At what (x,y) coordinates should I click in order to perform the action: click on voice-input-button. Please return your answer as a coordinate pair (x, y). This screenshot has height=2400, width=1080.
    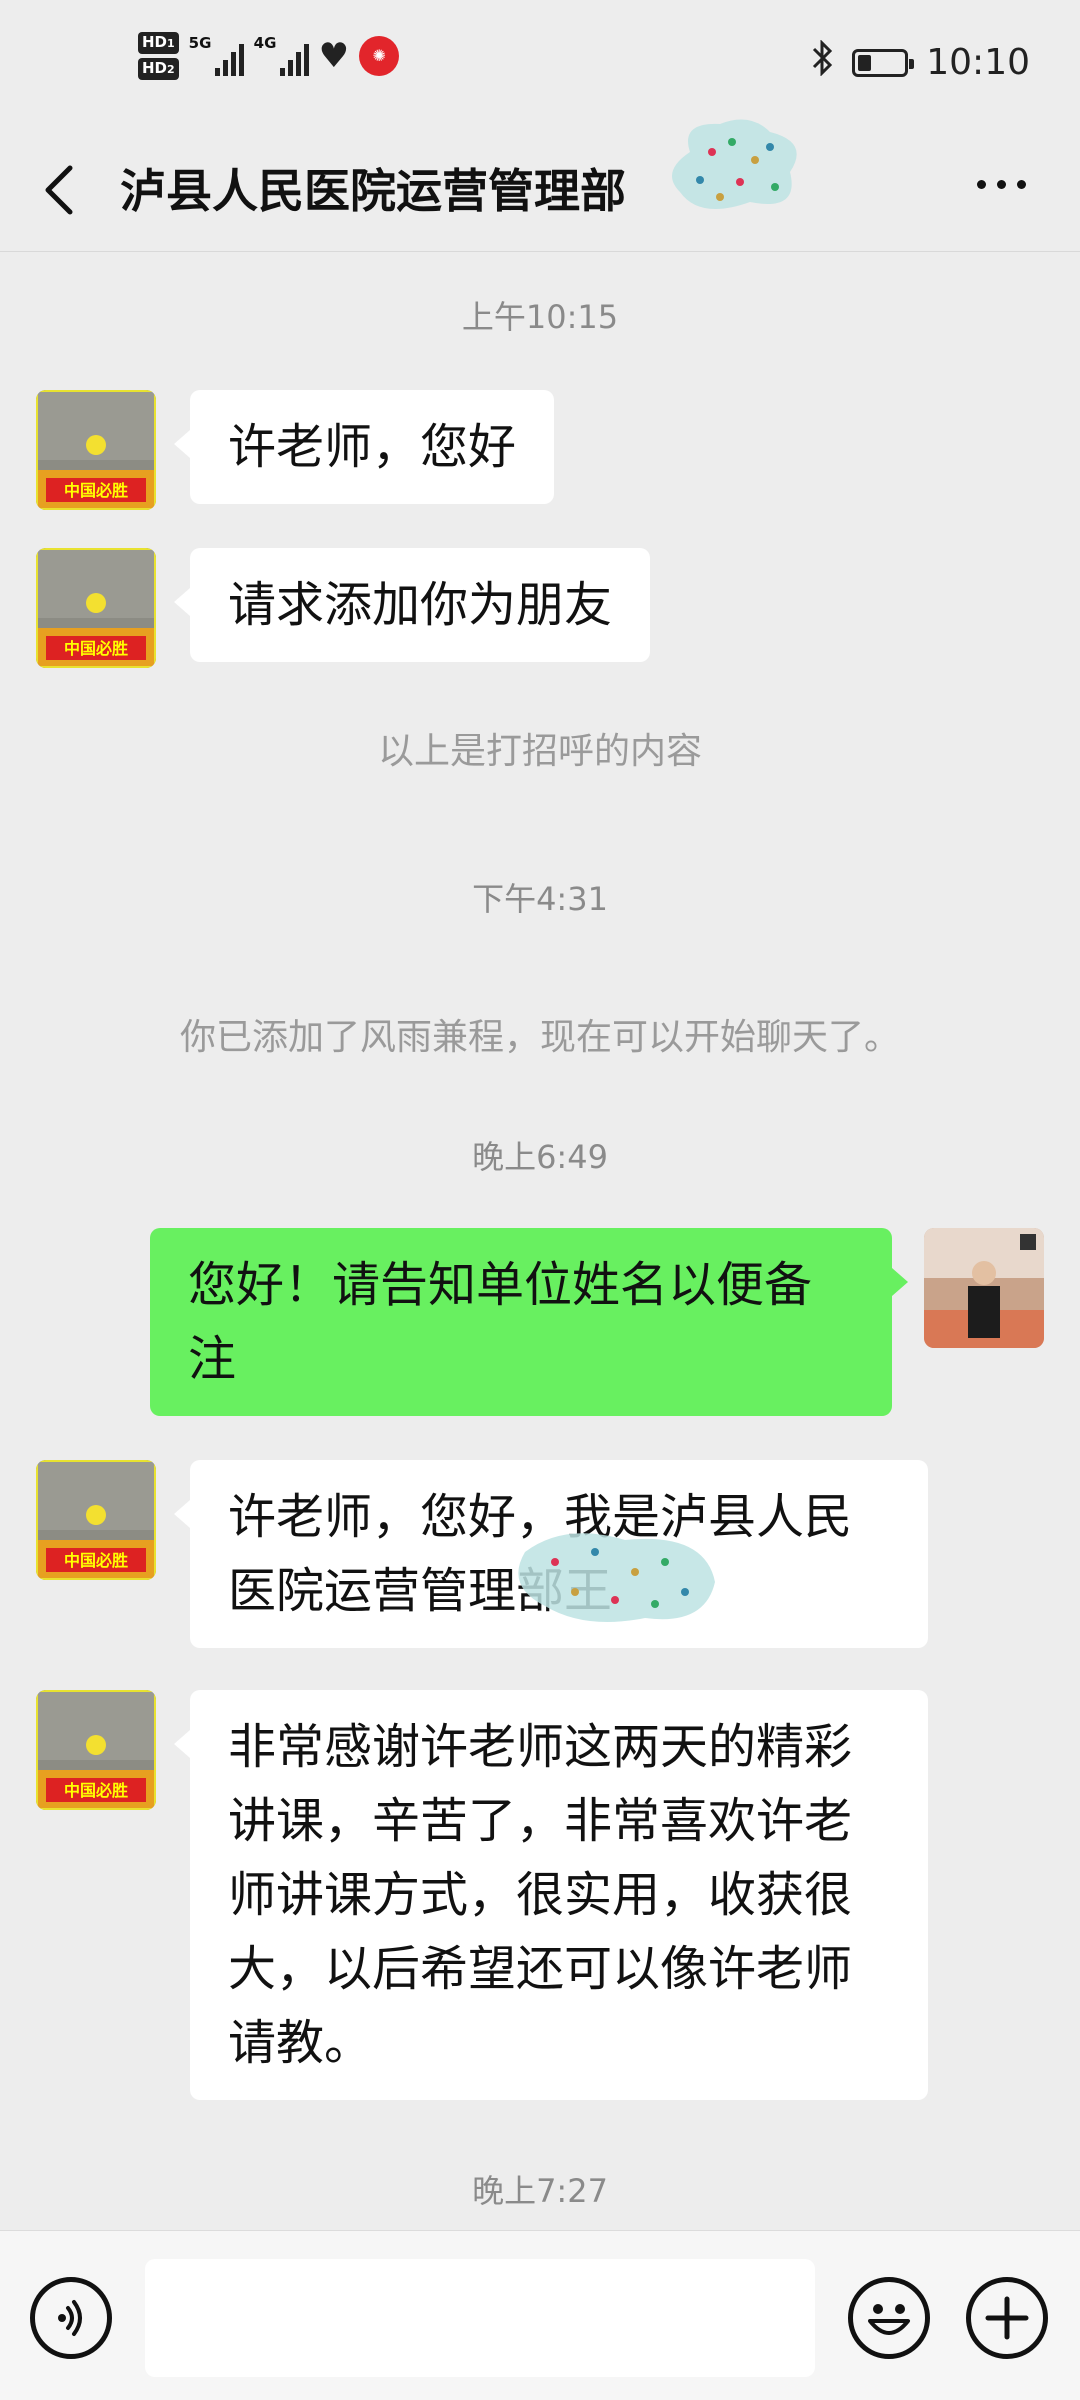
    Looking at the image, I should click on (71, 2318).